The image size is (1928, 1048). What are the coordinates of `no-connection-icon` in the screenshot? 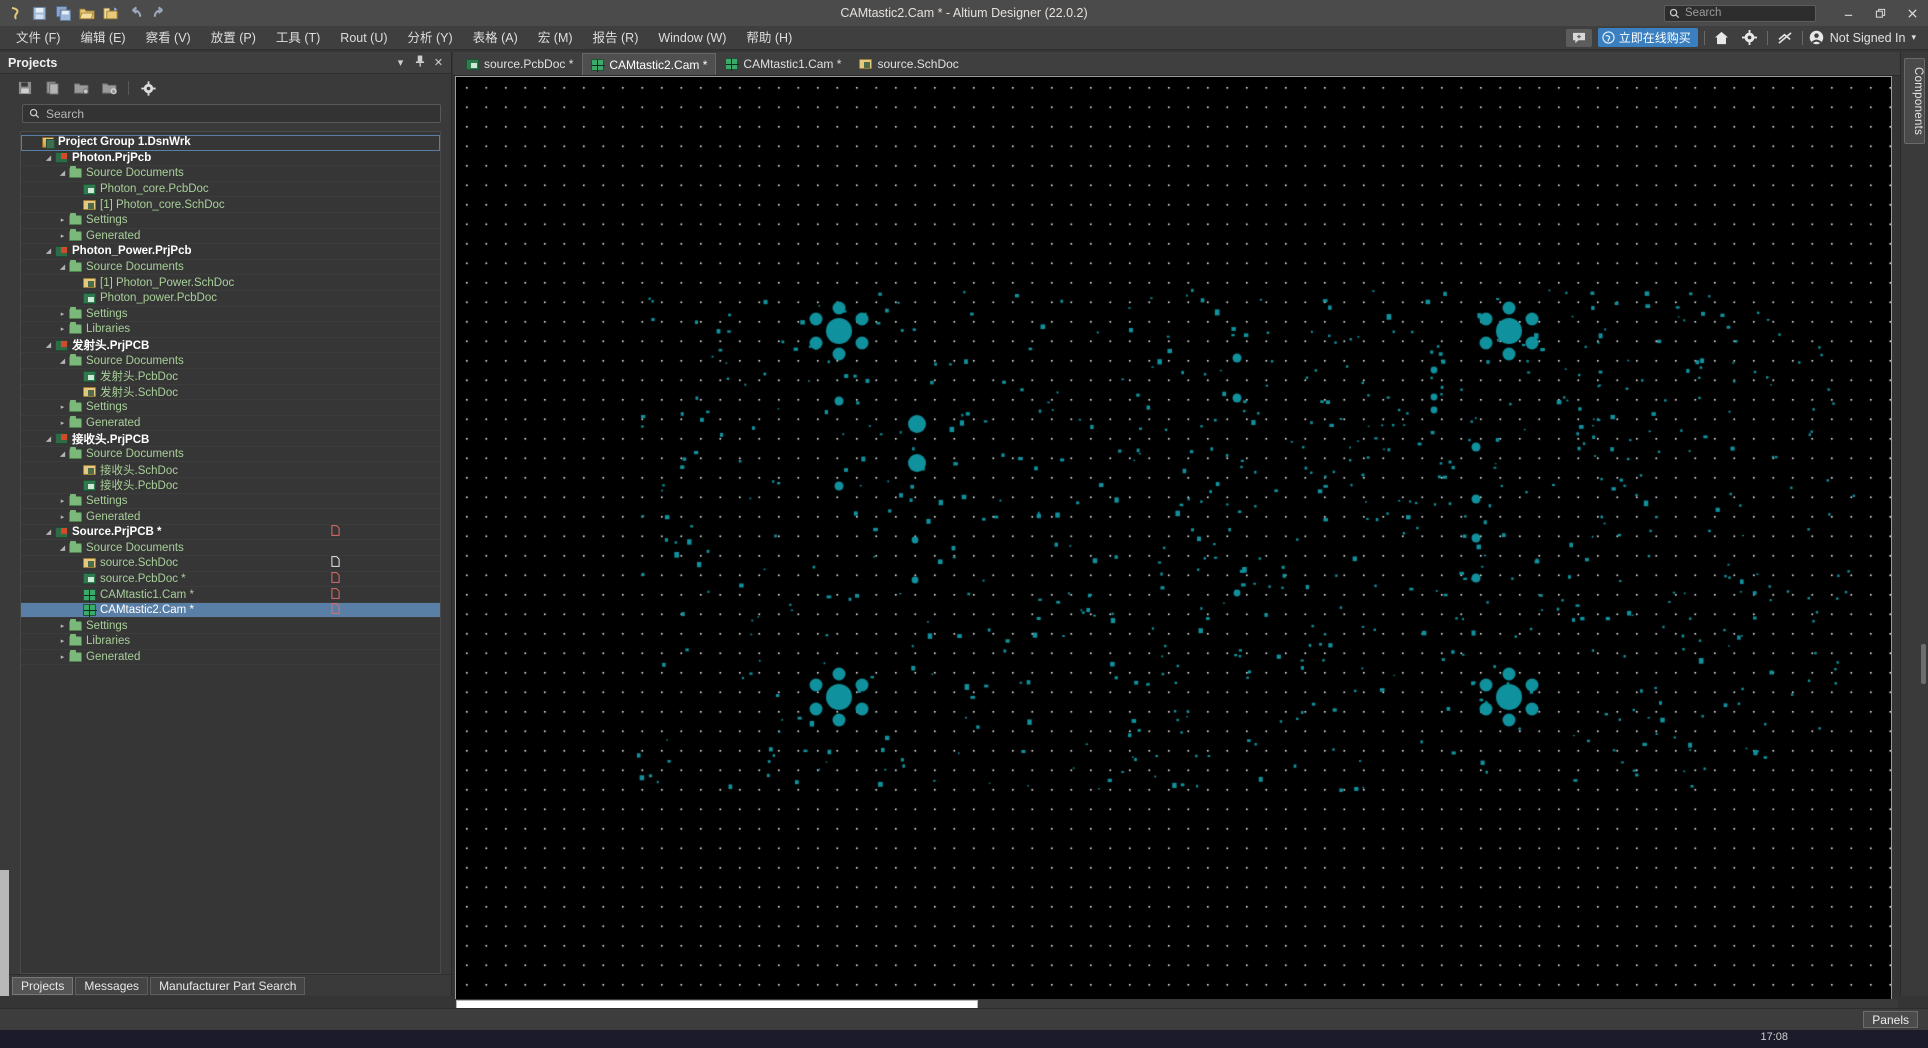 It's located at (1785, 38).